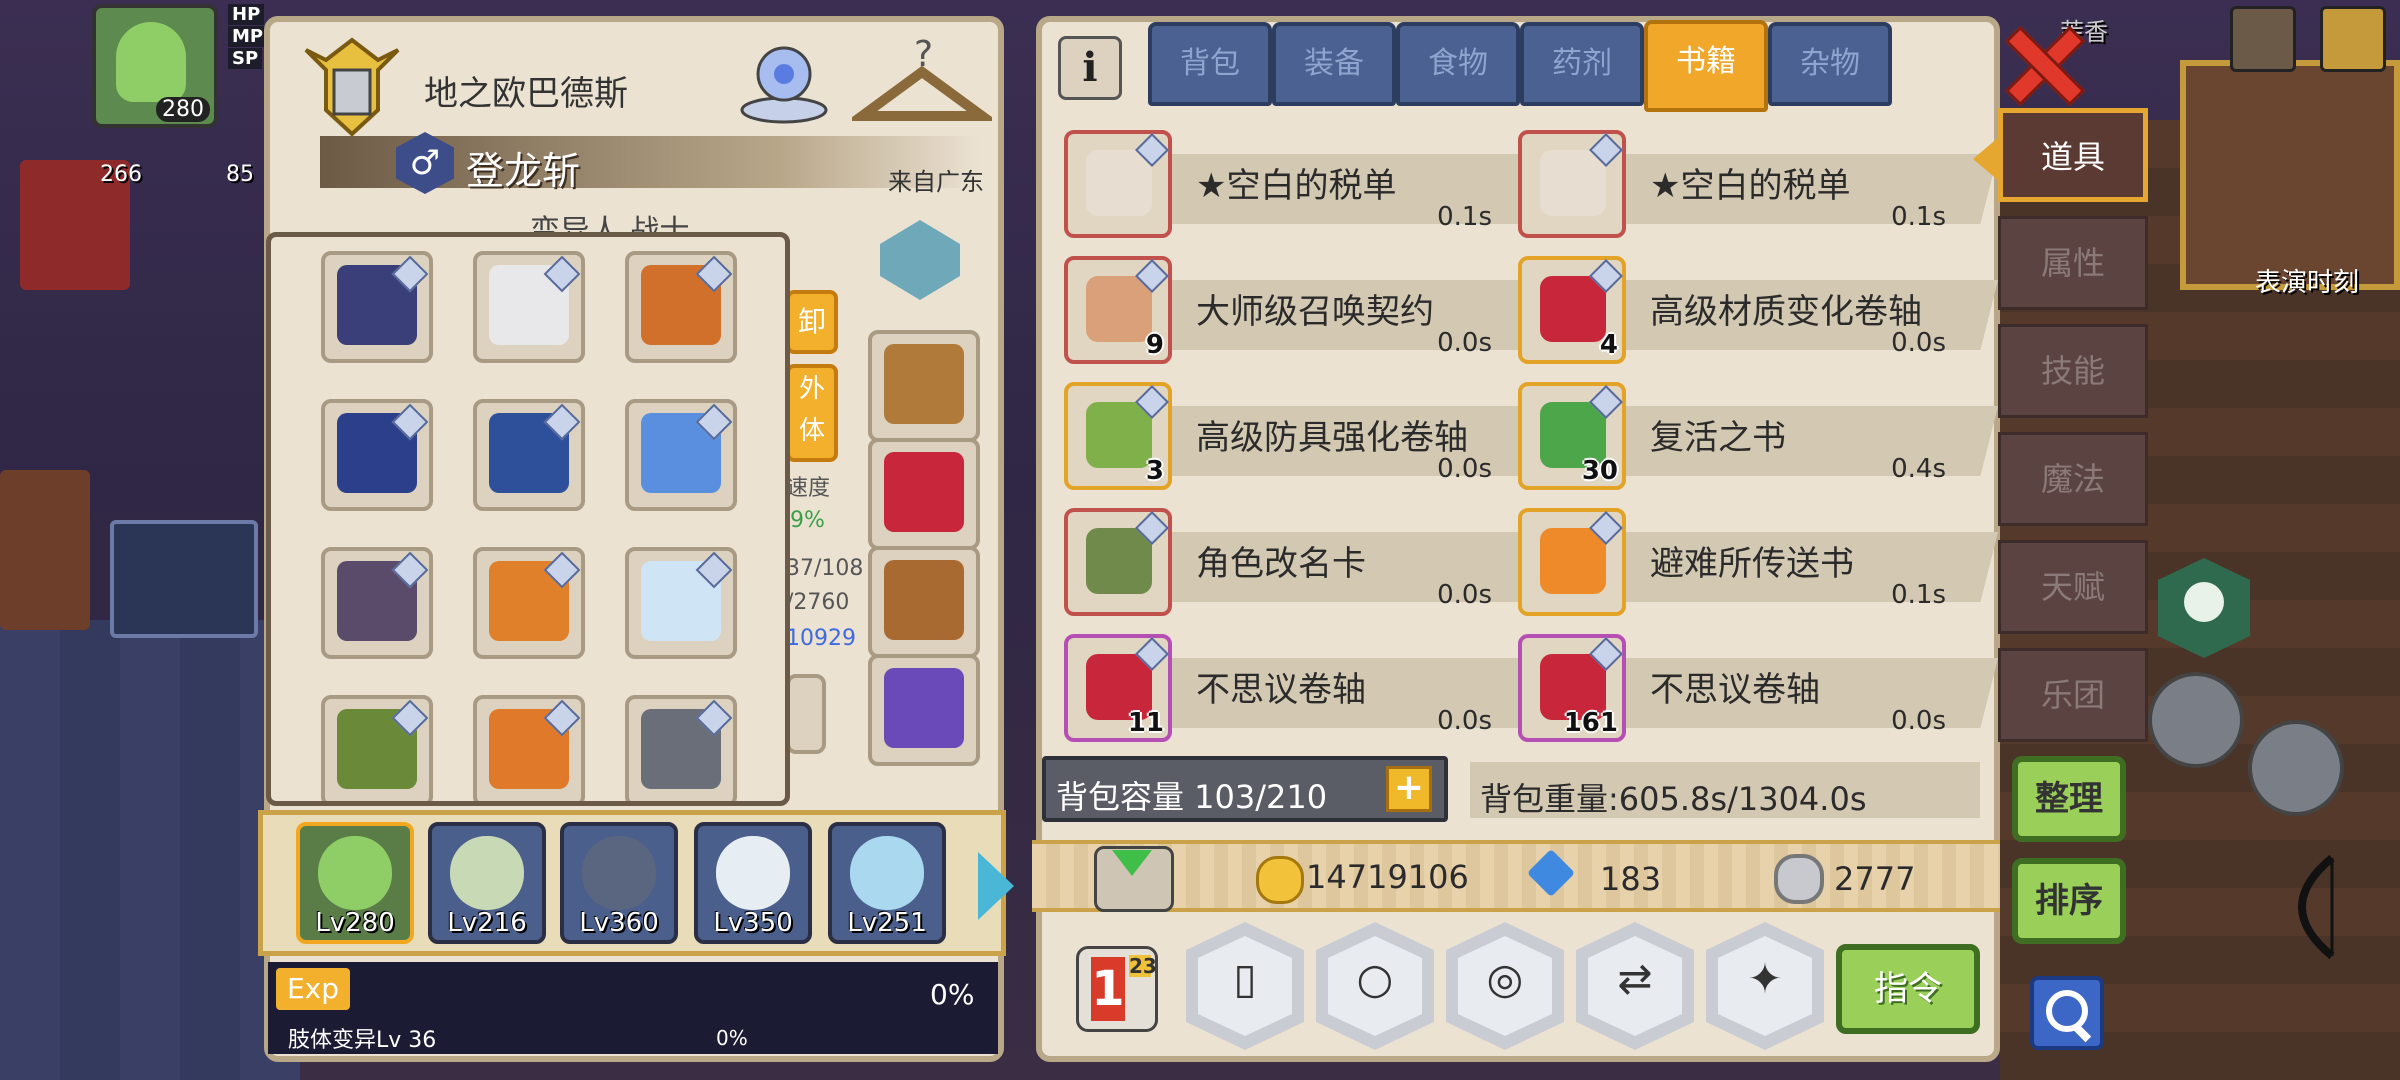 Image resolution: width=2400 pixels, height=1080 pixels. I want to click on bow-icon, so click(2307, 907).